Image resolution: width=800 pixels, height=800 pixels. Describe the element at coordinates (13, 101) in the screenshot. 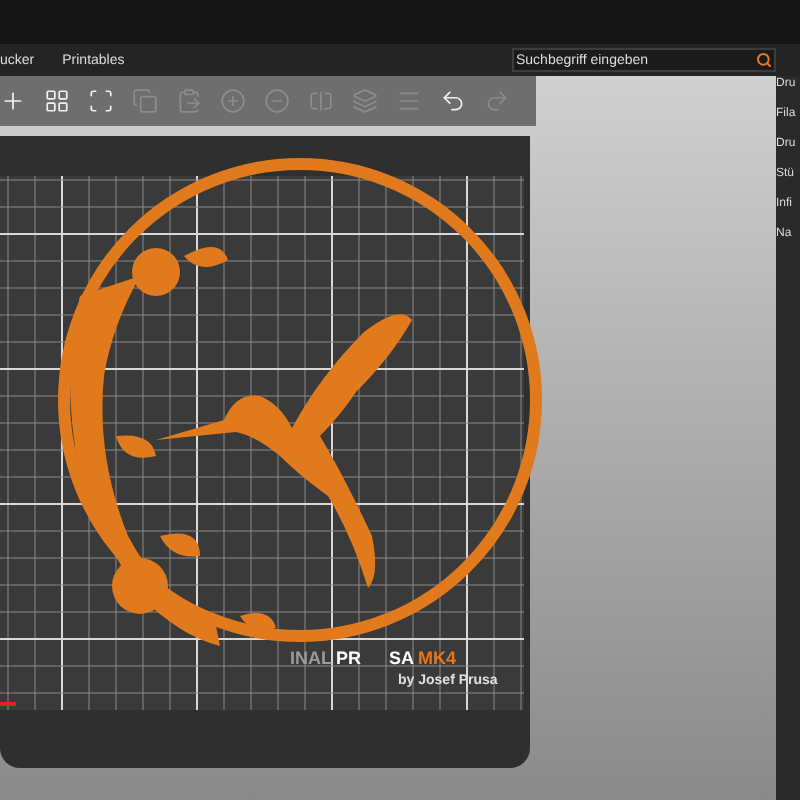

I see `plus-icon` at that location.